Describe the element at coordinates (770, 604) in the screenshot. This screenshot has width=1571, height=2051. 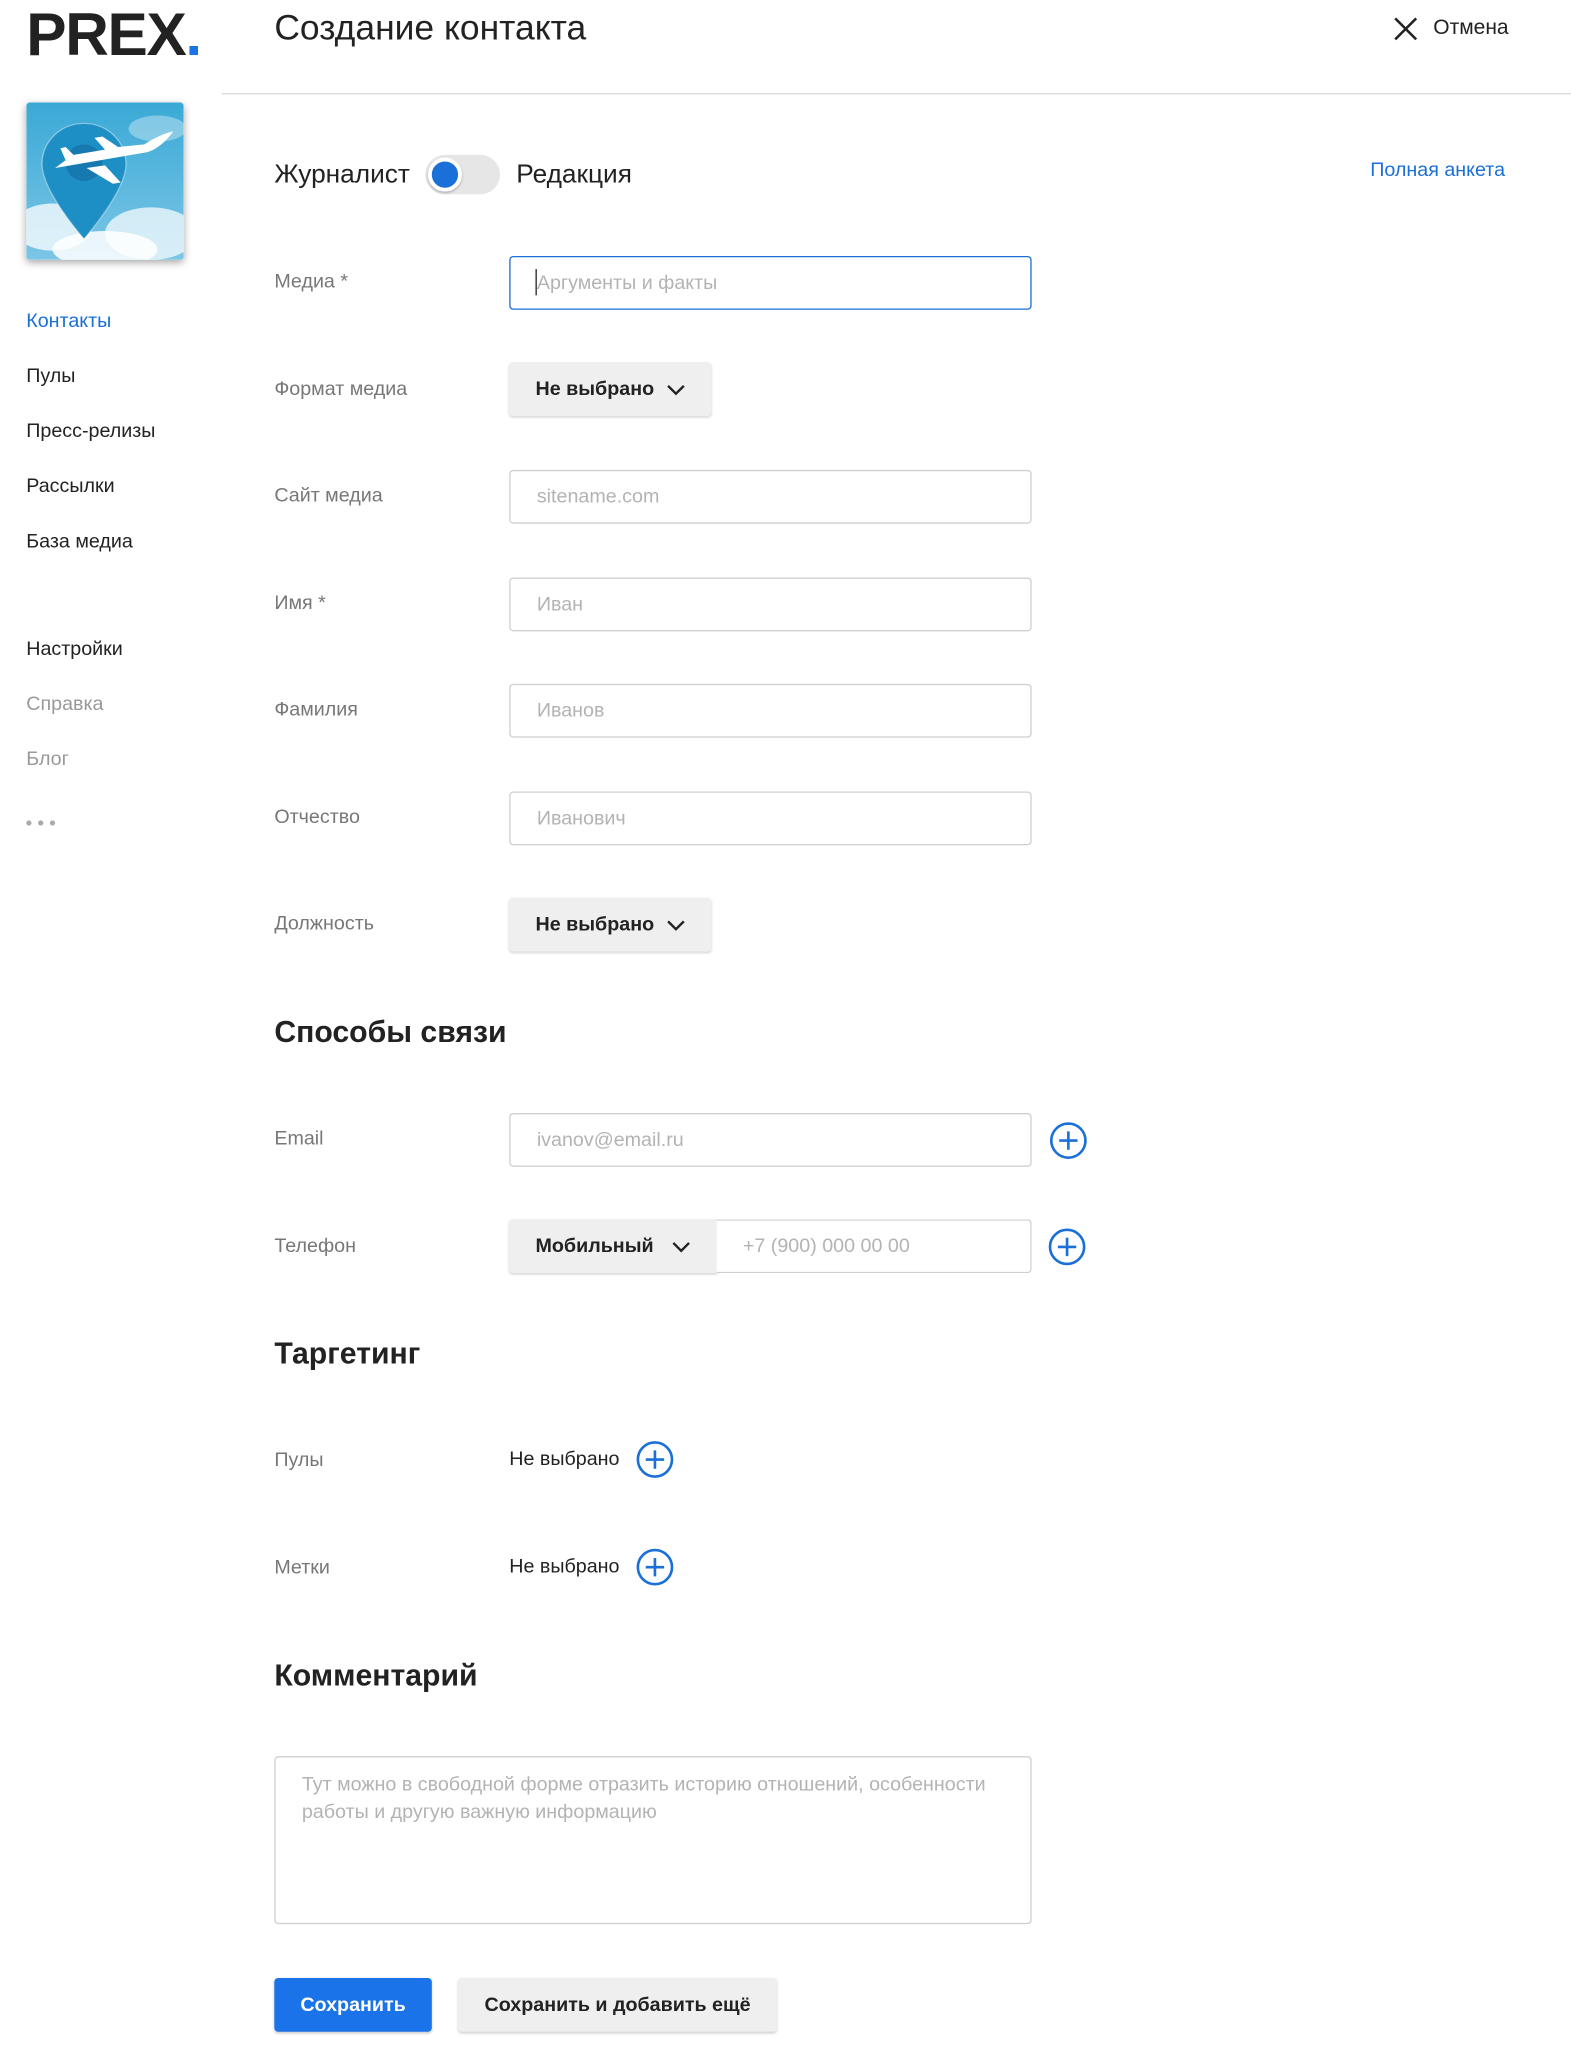
I see `first-name-input` at that location.